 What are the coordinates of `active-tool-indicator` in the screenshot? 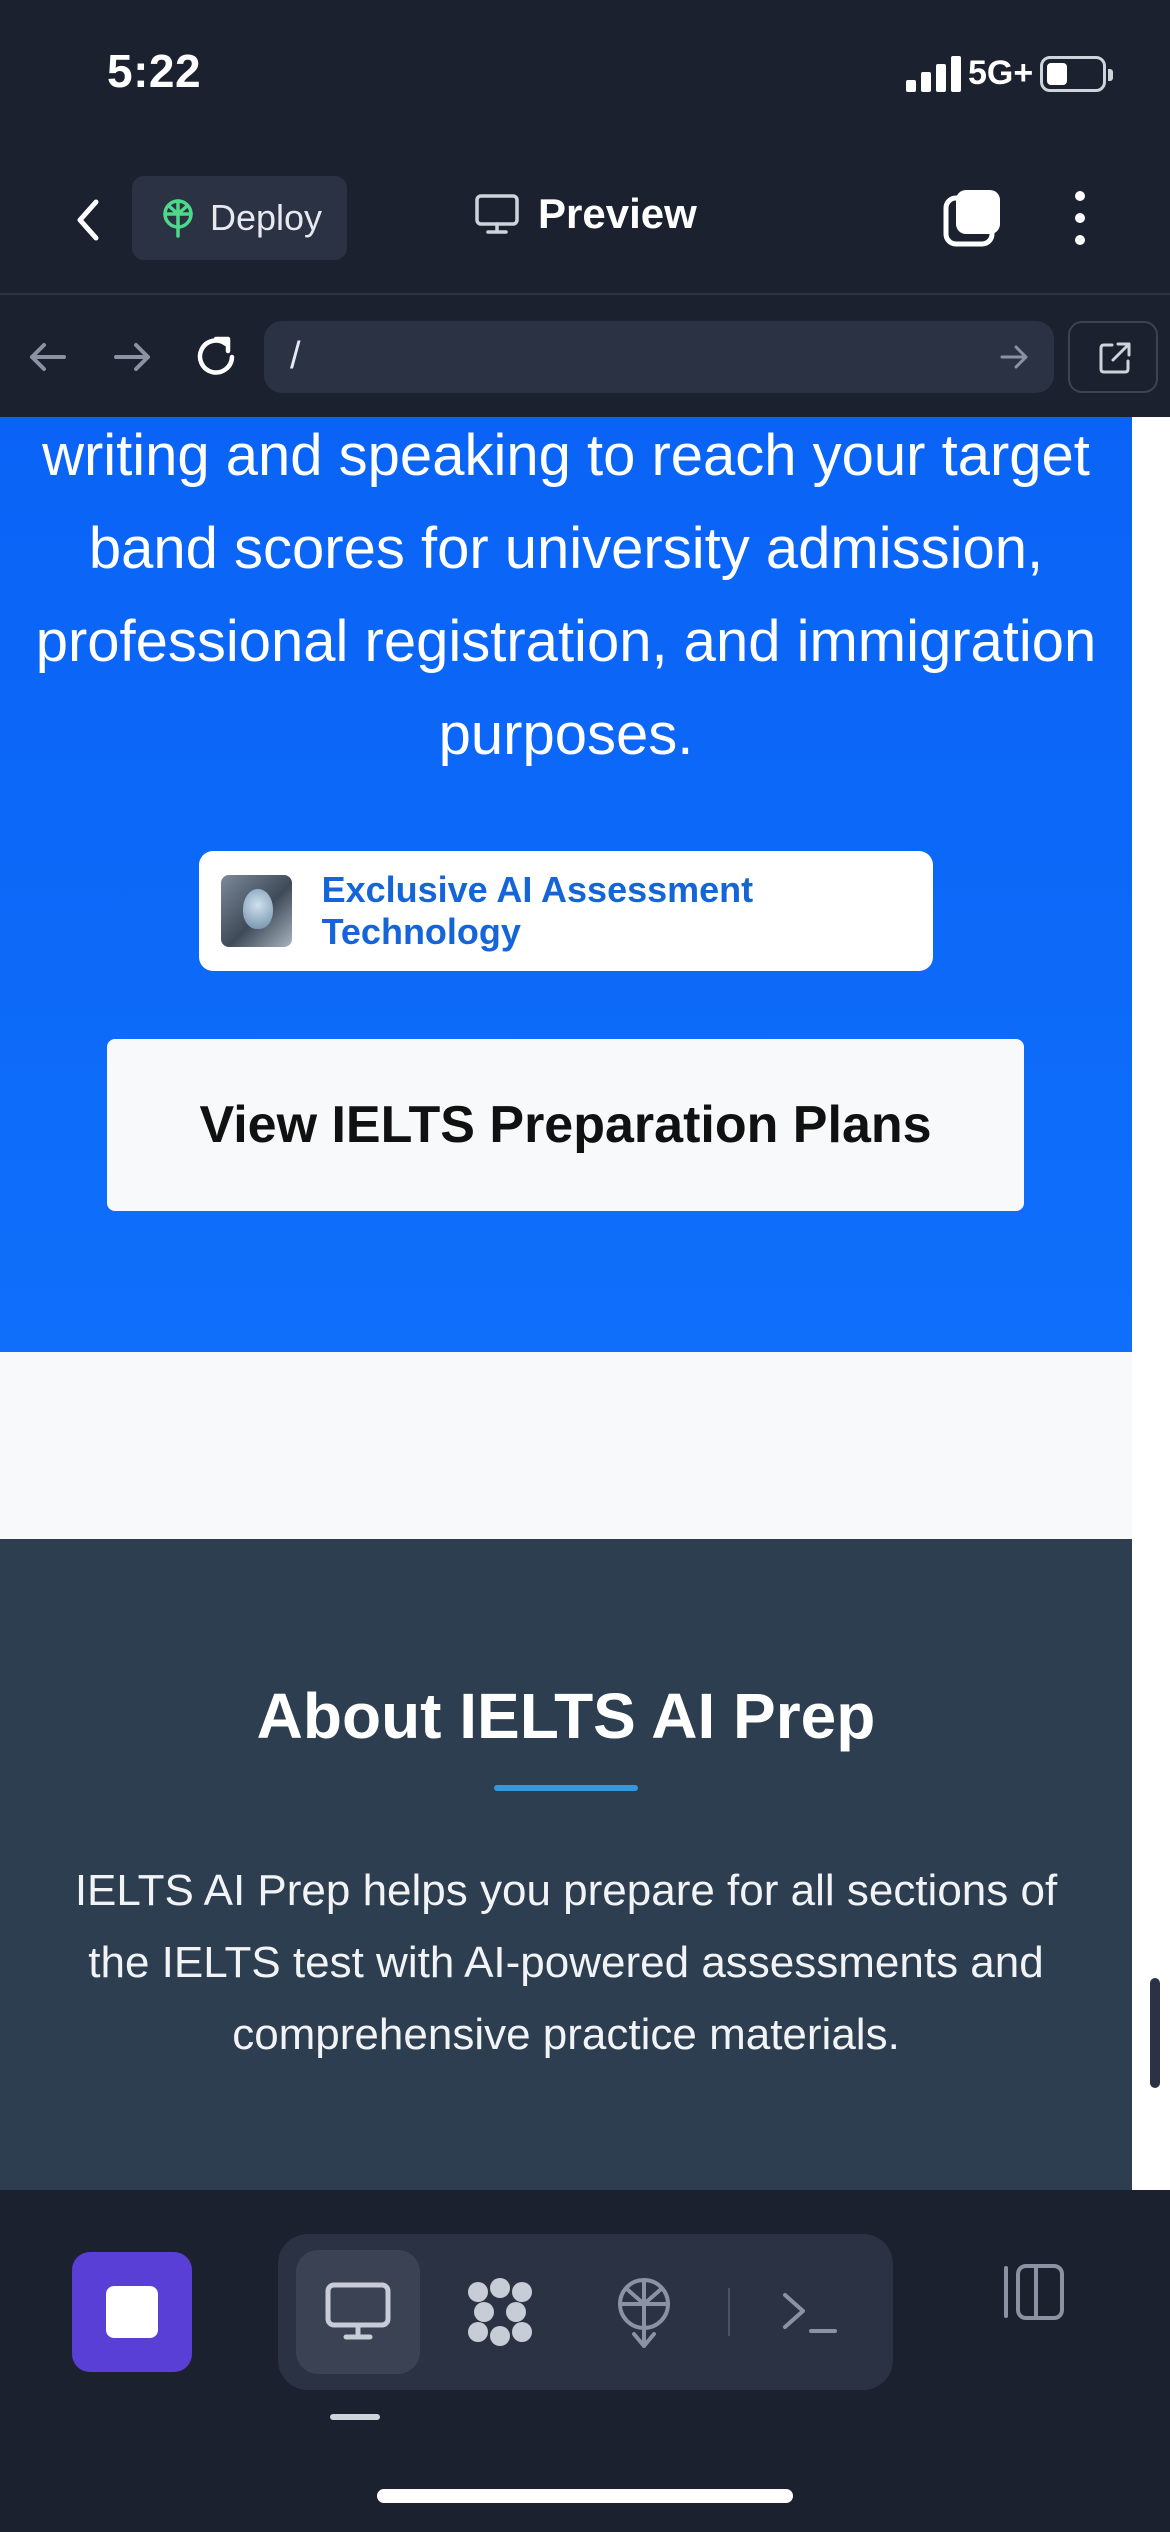 It's located at (355, 2417).